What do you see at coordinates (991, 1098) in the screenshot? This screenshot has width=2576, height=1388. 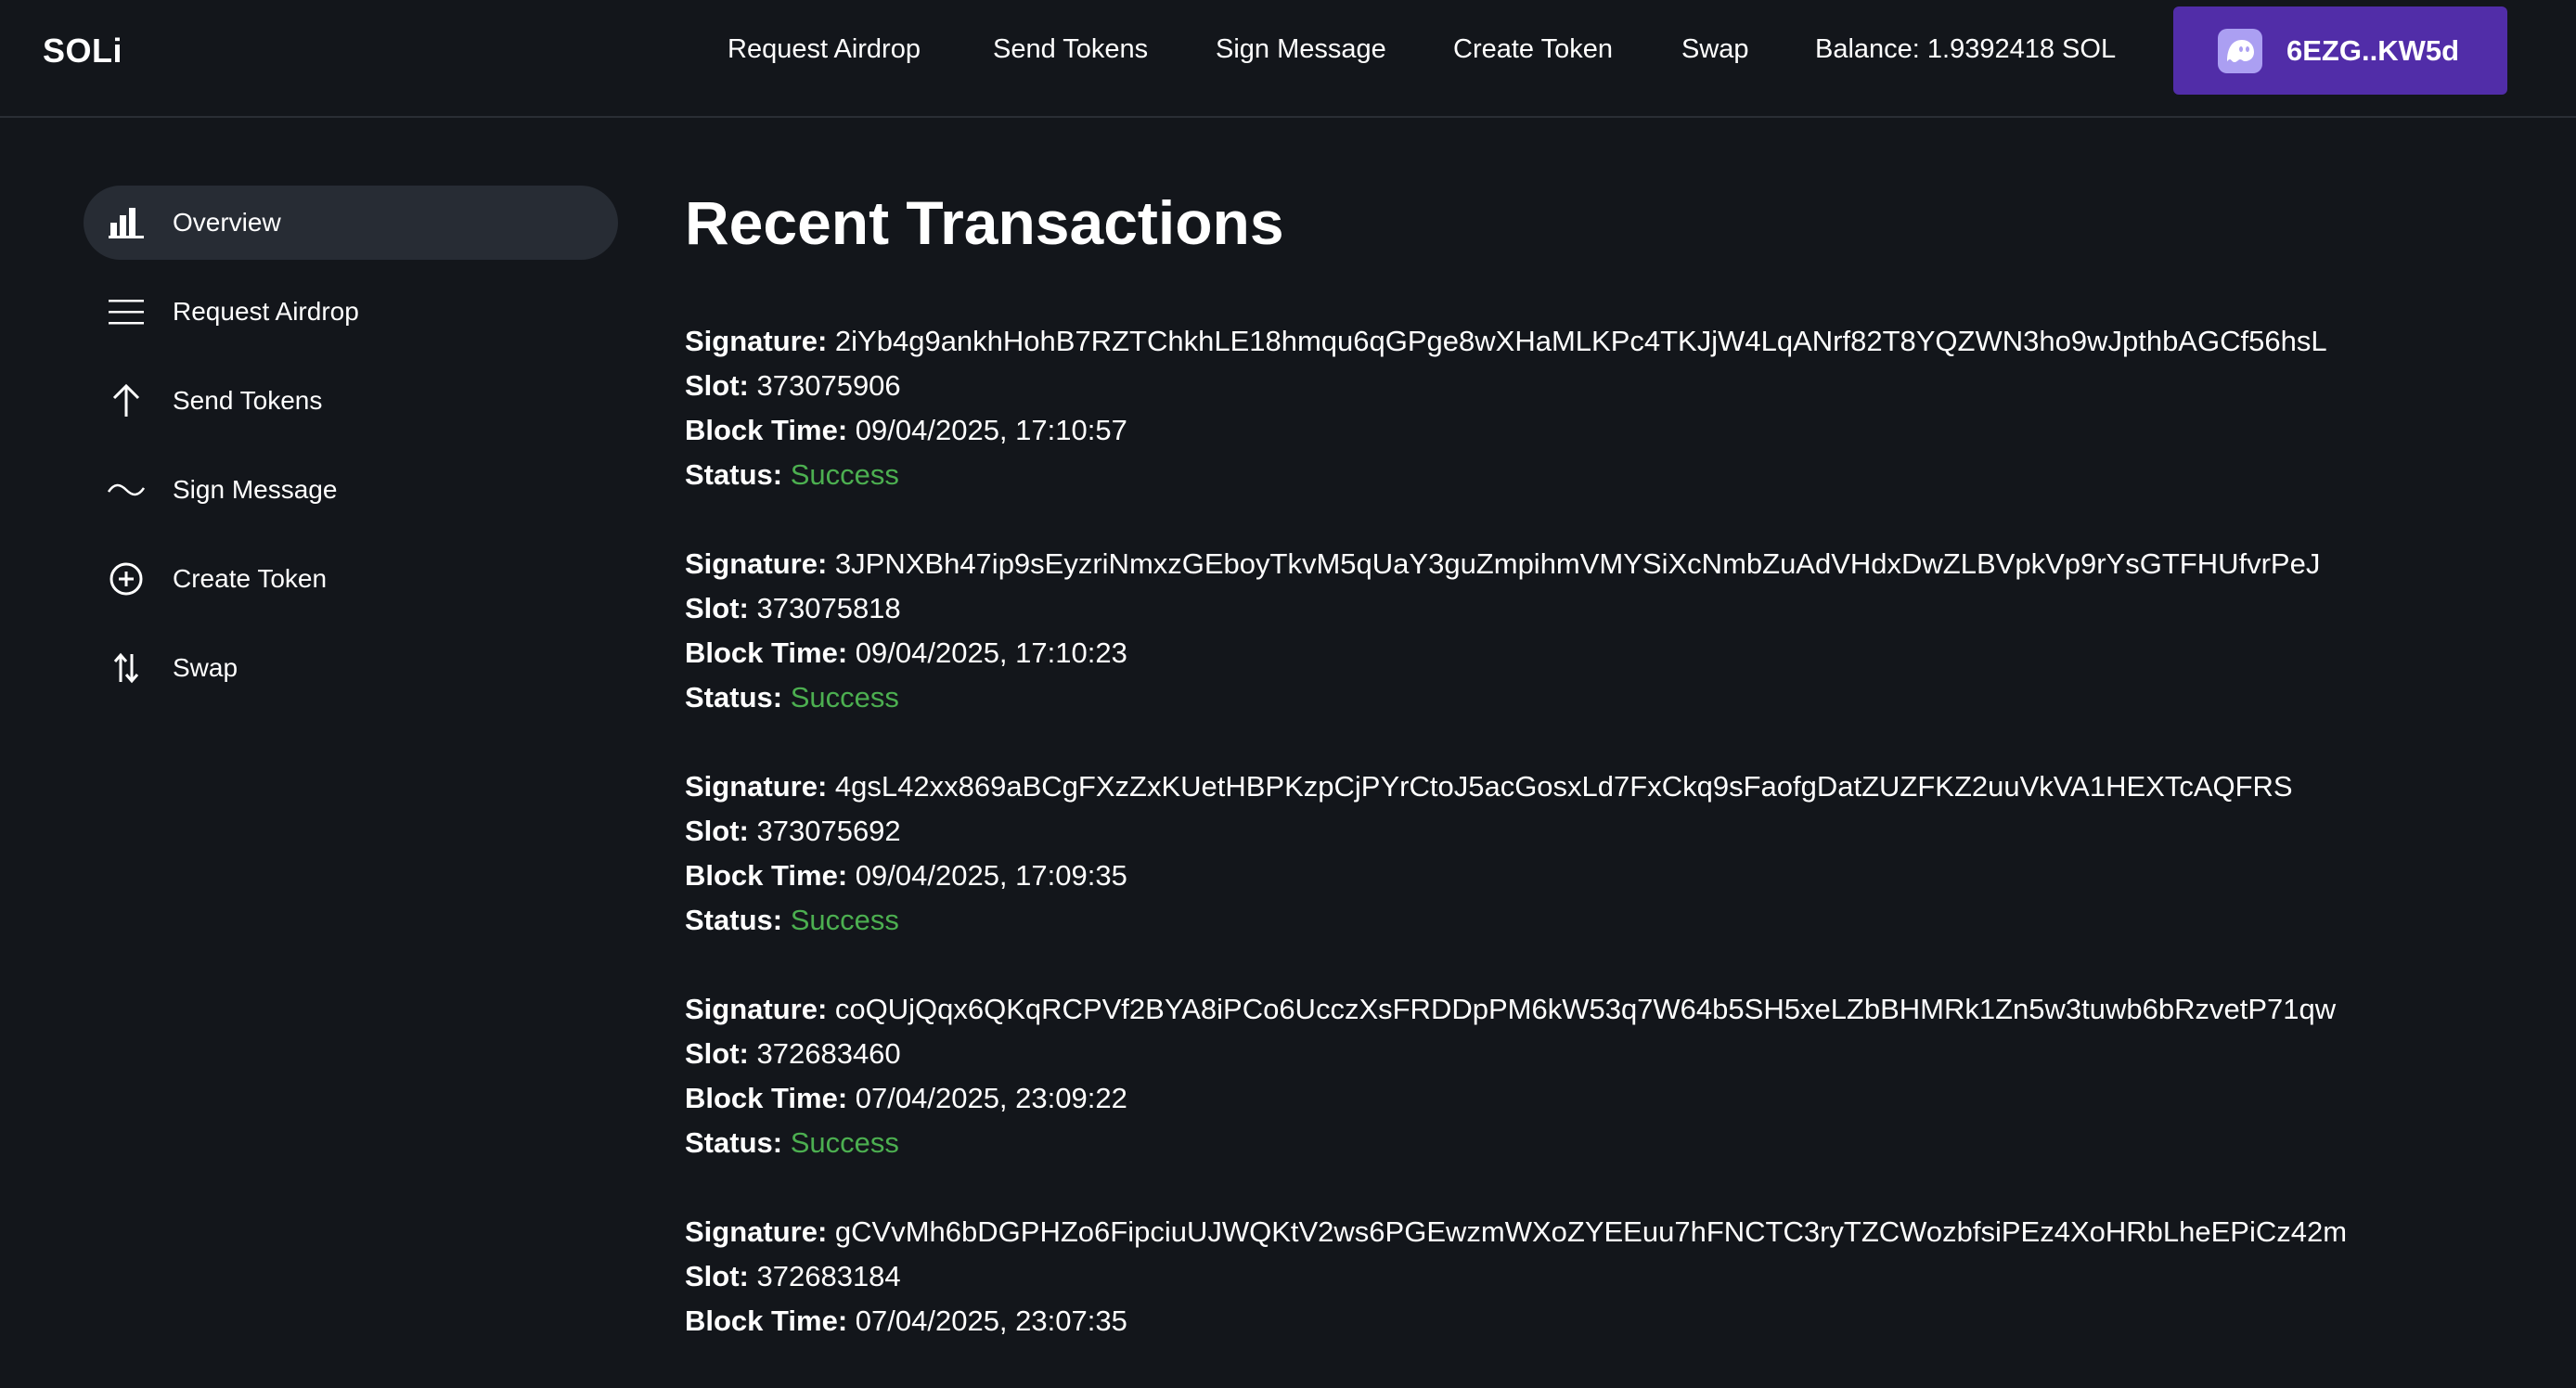 I see `block-time-value: 07/04/2025, 23:09:22` at bounding box center [991, 1098].